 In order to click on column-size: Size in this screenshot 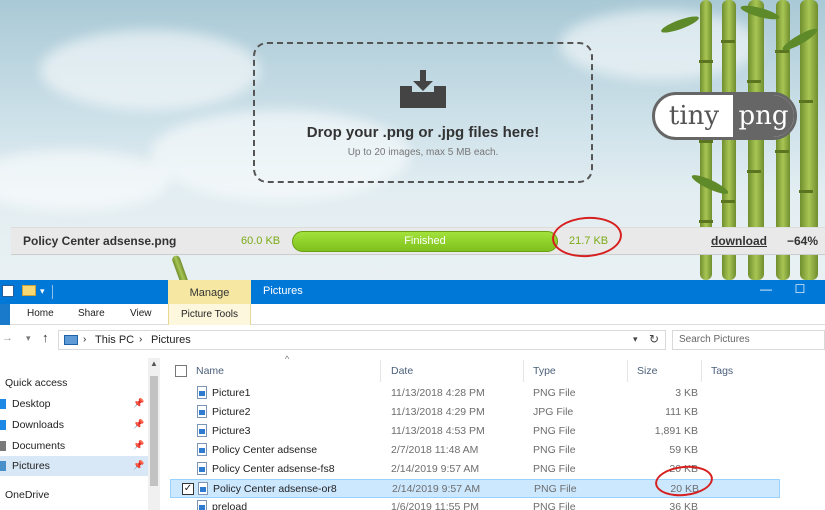, I will do `click(647, 371)`.